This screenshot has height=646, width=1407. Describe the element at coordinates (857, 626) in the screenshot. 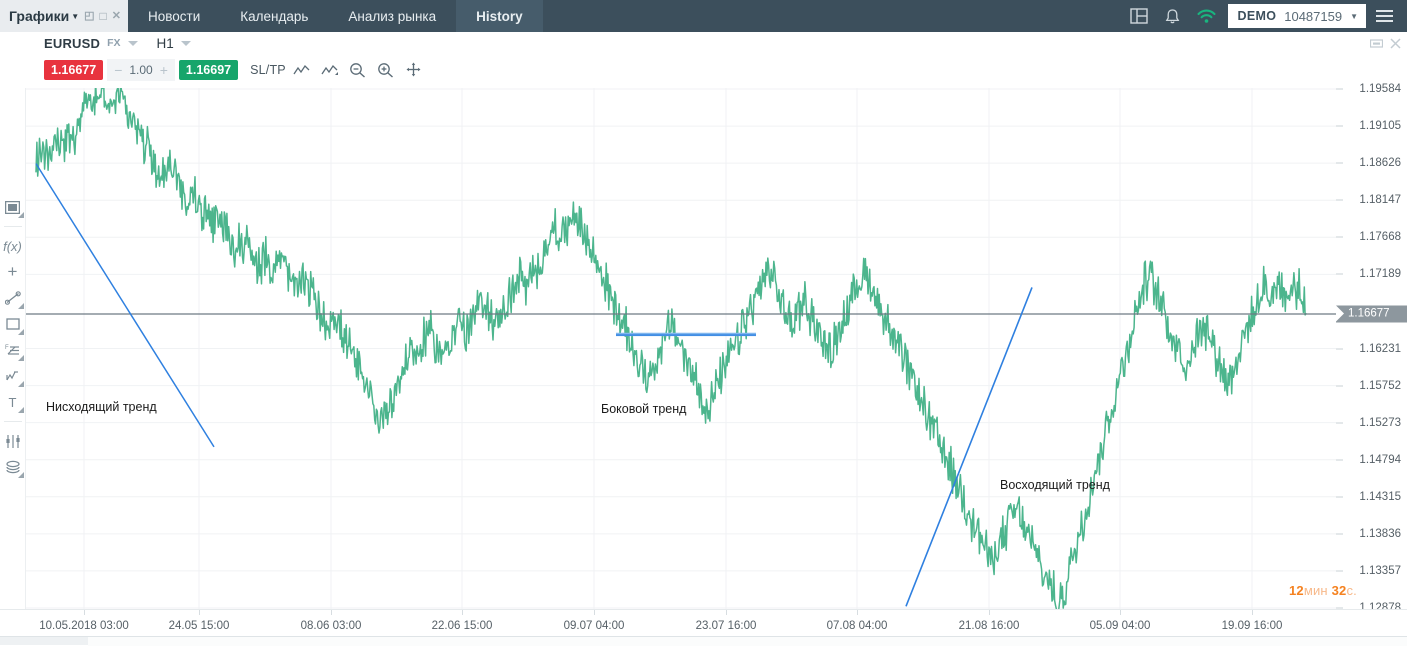

I see `time-axis-label: 07.08 04:00` at that location.